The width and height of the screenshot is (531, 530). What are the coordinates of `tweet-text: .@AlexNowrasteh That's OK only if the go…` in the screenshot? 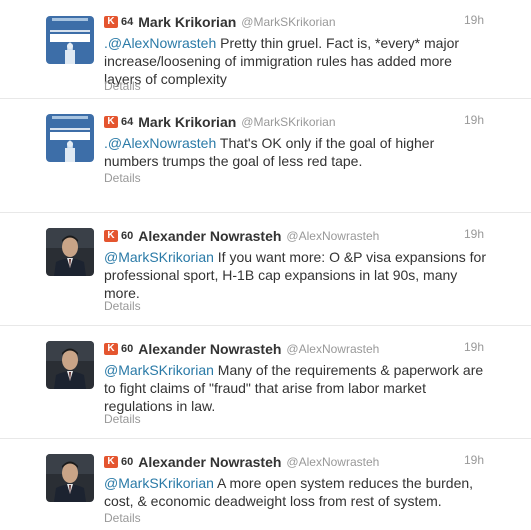 It's located at (296, 152).